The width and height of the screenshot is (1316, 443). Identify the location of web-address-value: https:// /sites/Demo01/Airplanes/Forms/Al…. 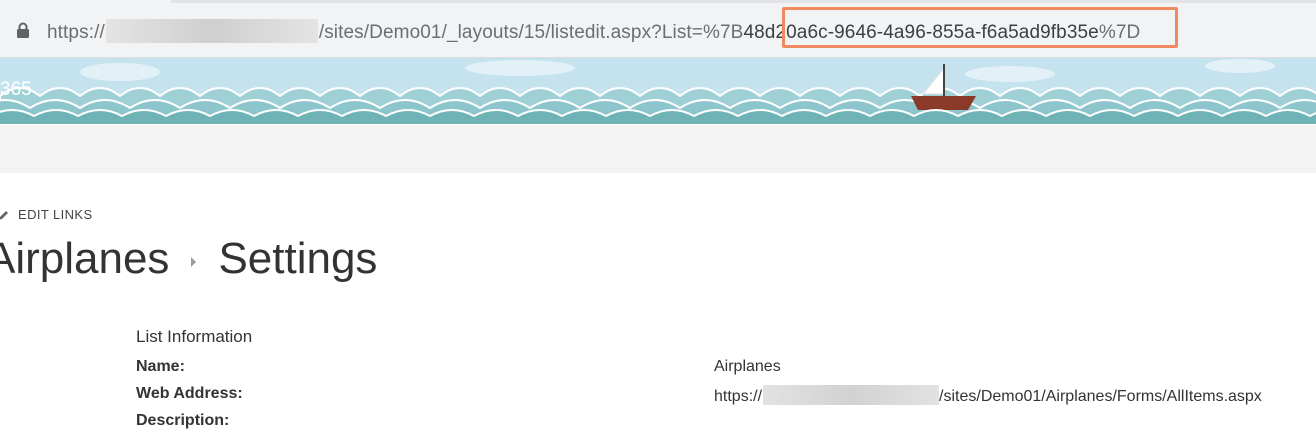
(988, 395).